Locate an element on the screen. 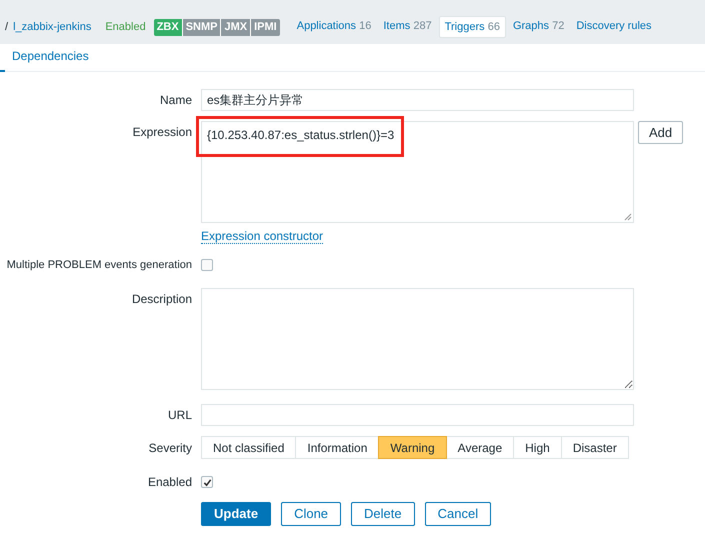  host-status: Enabled is located at coordinates (125, 27).